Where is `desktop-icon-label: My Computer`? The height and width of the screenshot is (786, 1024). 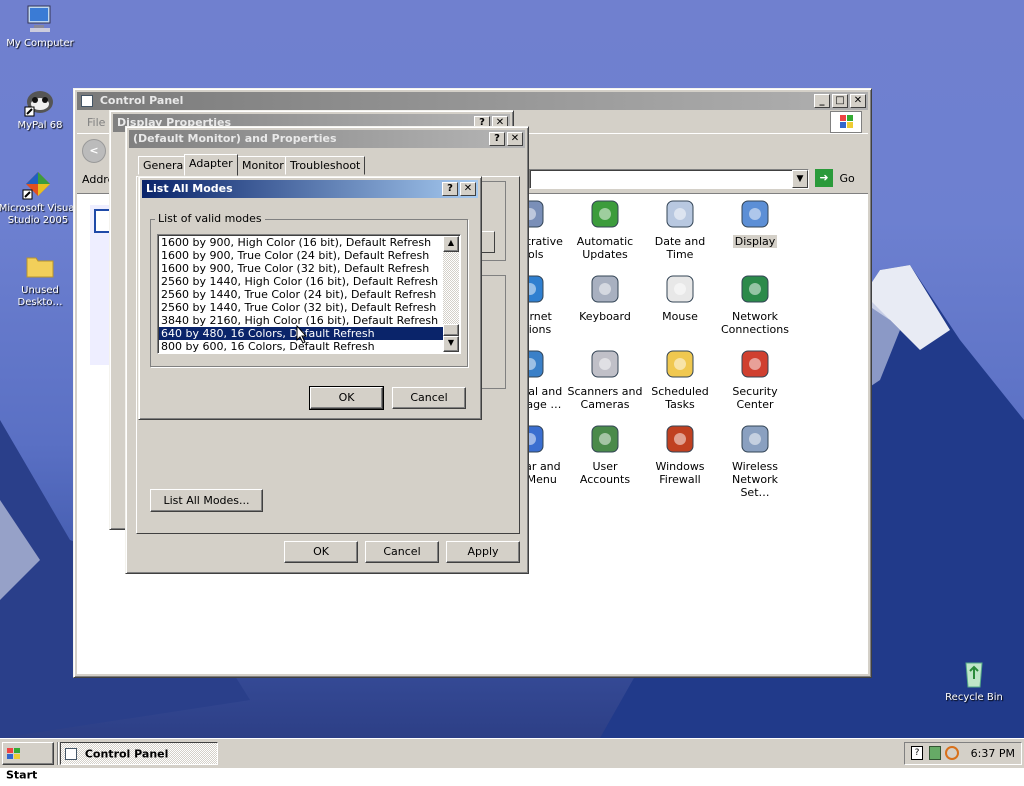
desktop-icon-label: My Computer is located at coordinates (40, 43).